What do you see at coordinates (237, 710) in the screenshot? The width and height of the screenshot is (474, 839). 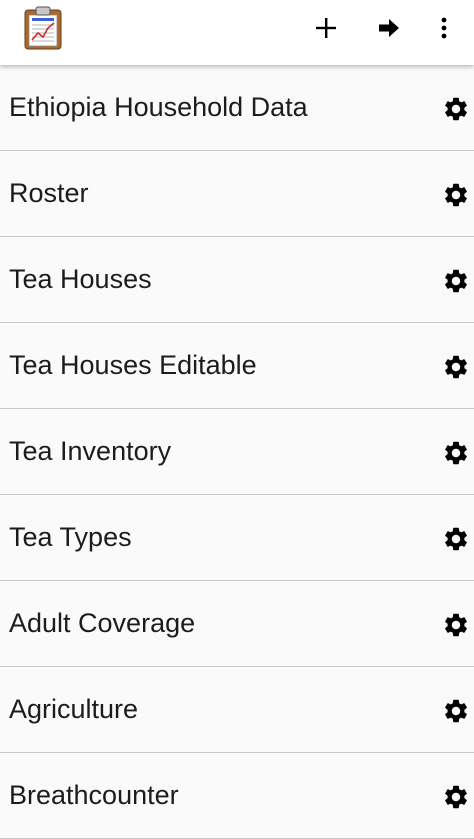 I see `list-item: Agriculture` at bounding box center [237, 710].